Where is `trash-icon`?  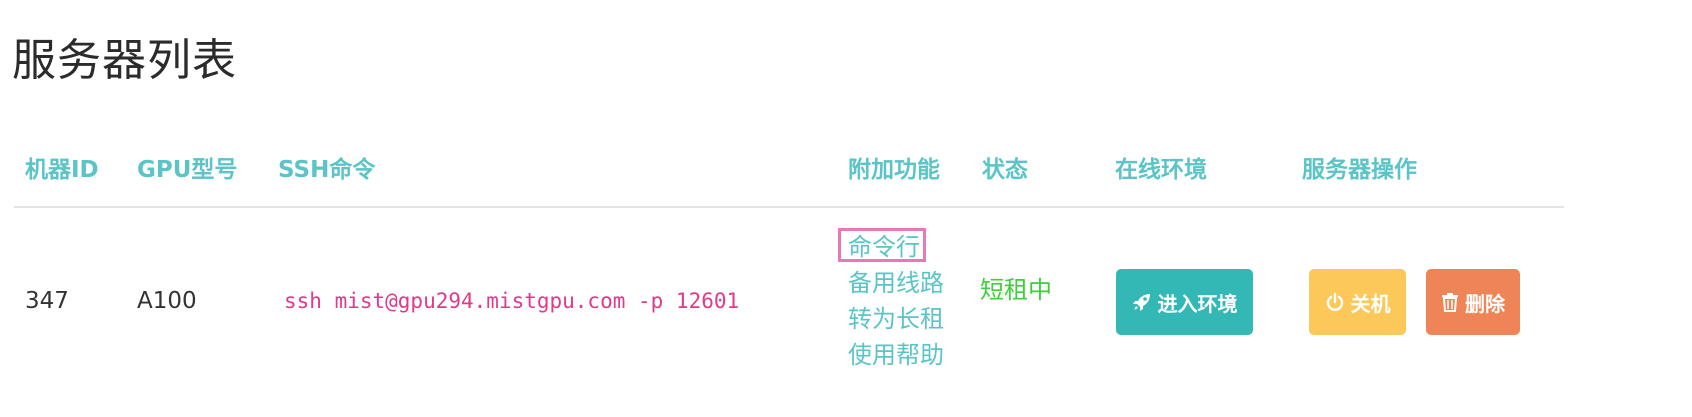 trash-icon is located at coordinates (1450, 302).